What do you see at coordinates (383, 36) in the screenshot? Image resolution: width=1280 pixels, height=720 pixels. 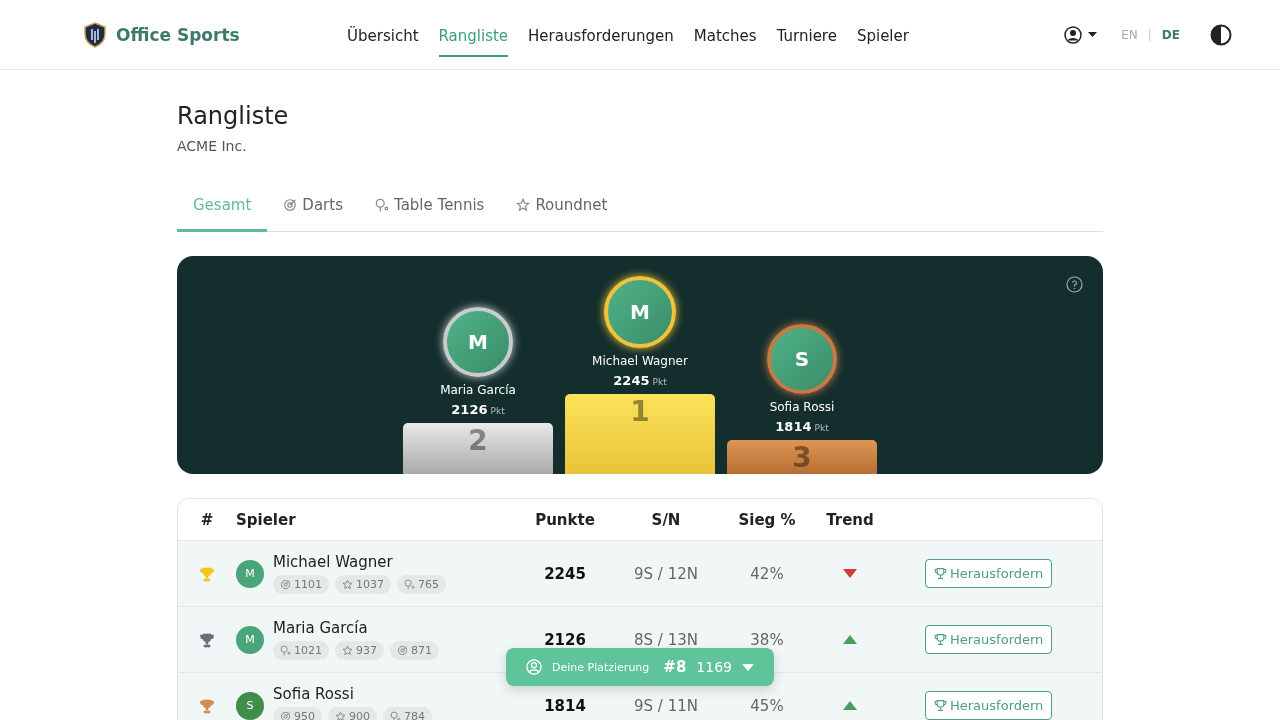 I see `nav-link: Übersicht` at bounding box center [383, 36].